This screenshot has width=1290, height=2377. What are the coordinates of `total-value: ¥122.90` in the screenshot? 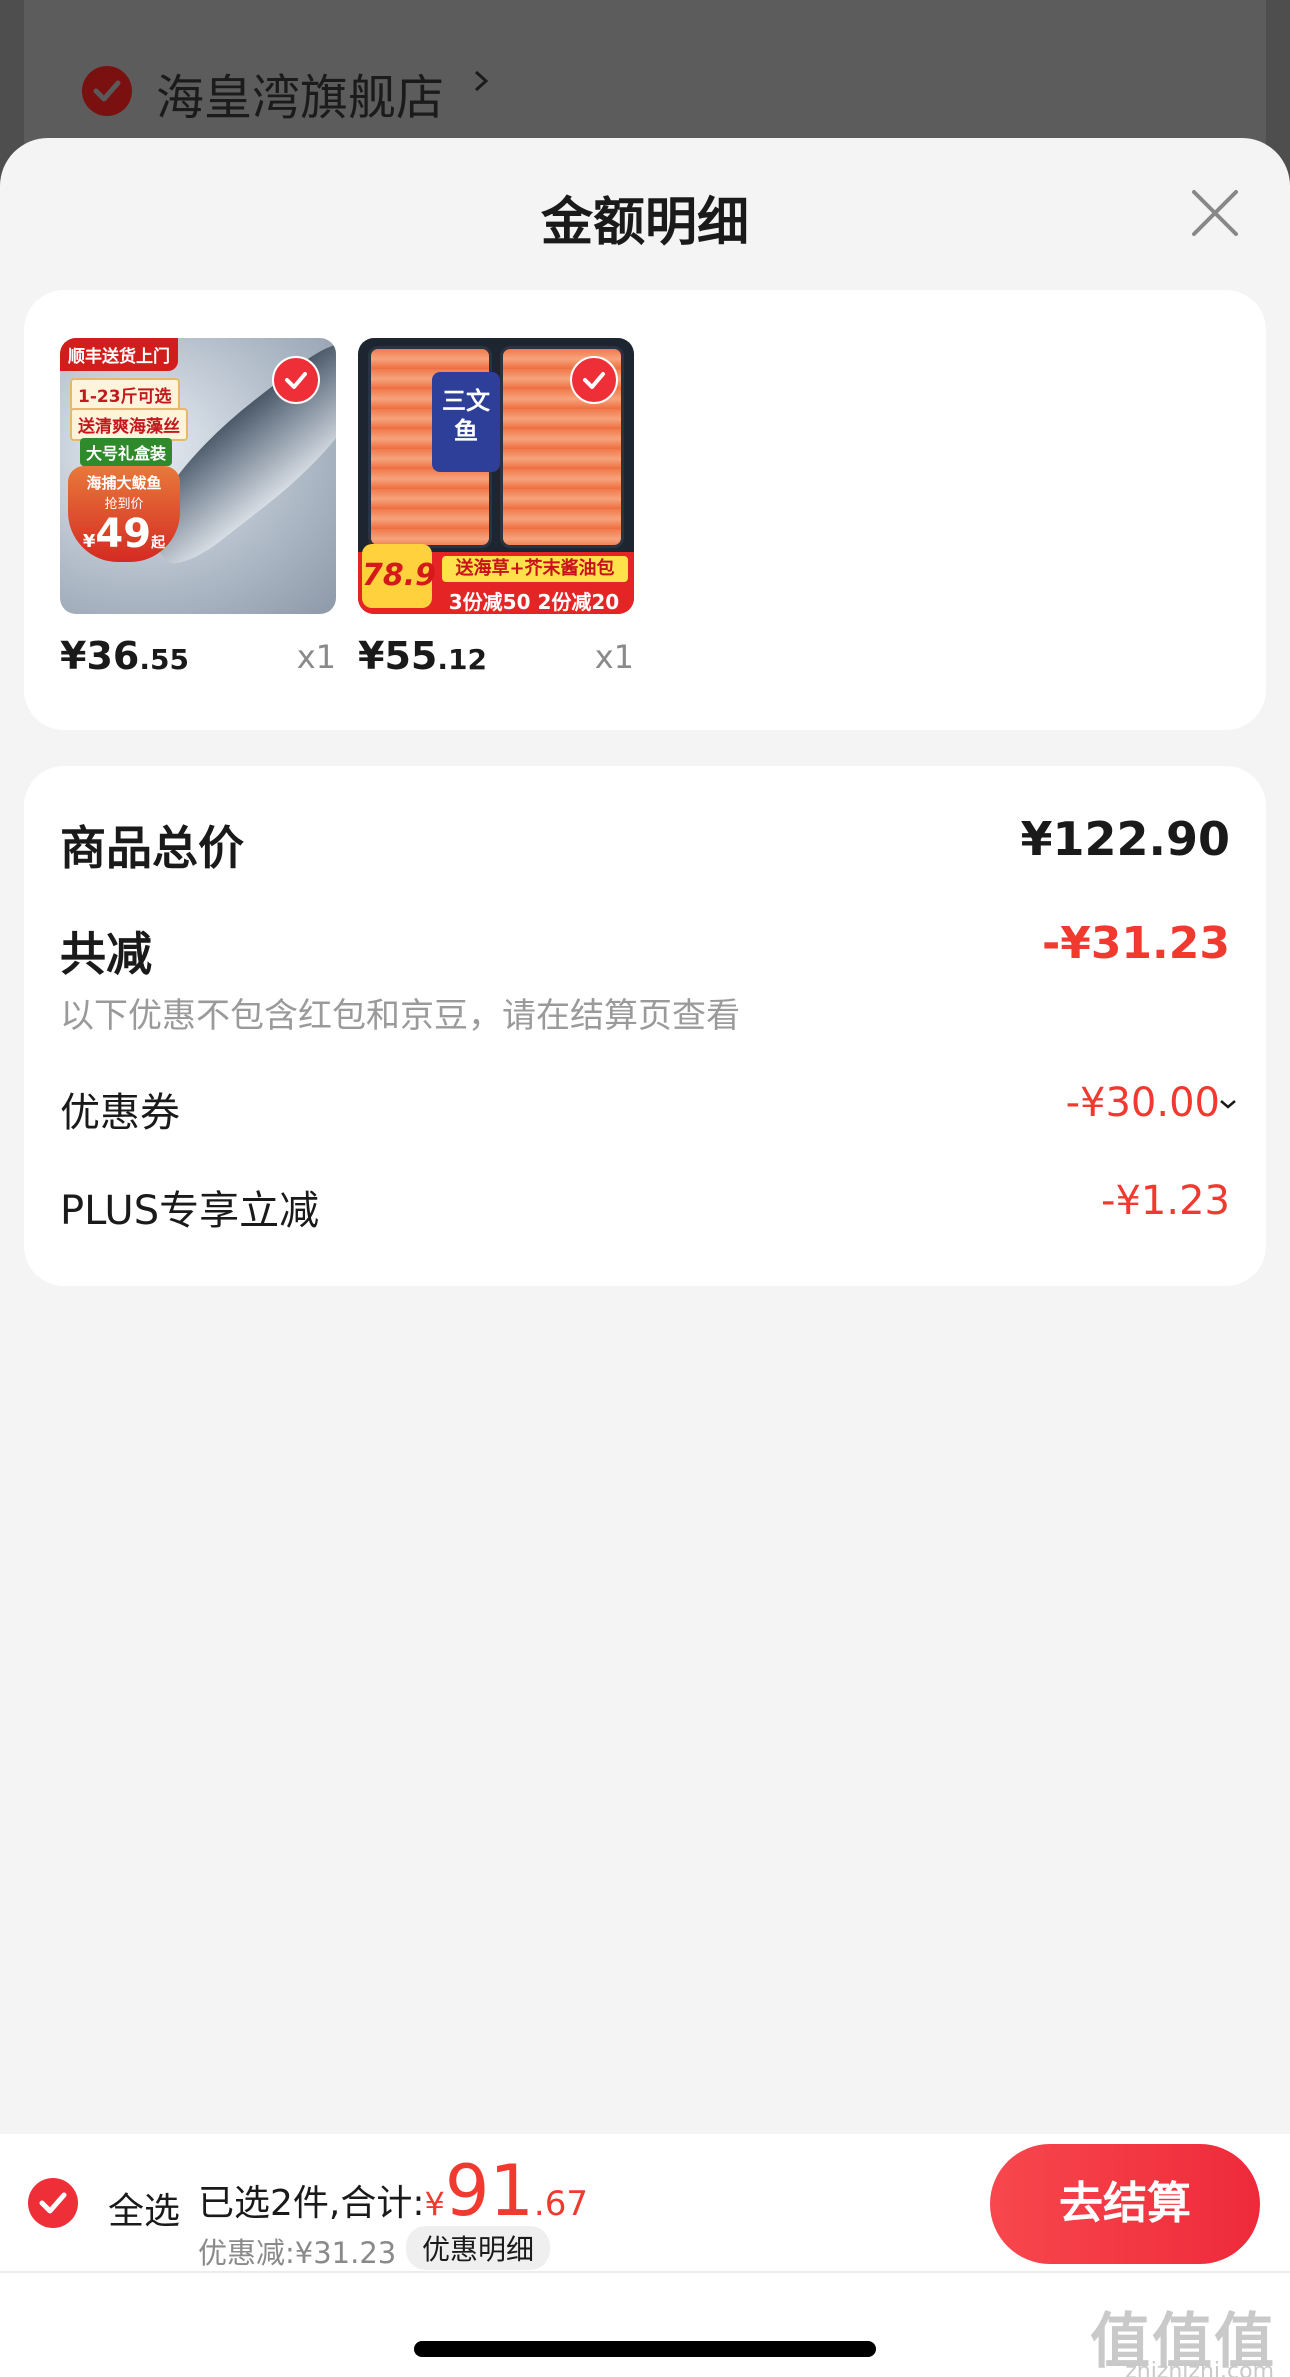 It's located at (1125, 839).